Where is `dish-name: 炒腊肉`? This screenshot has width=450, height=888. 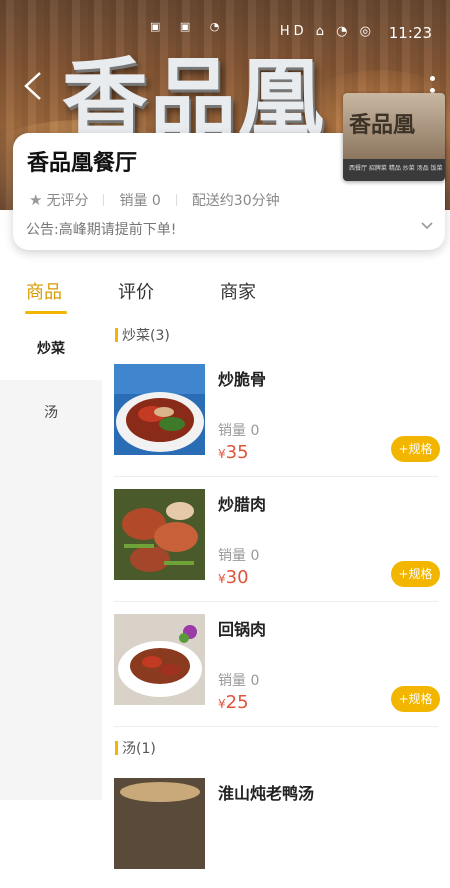
dish-name: 炒腊肉 is located at coordinates (242, 504).